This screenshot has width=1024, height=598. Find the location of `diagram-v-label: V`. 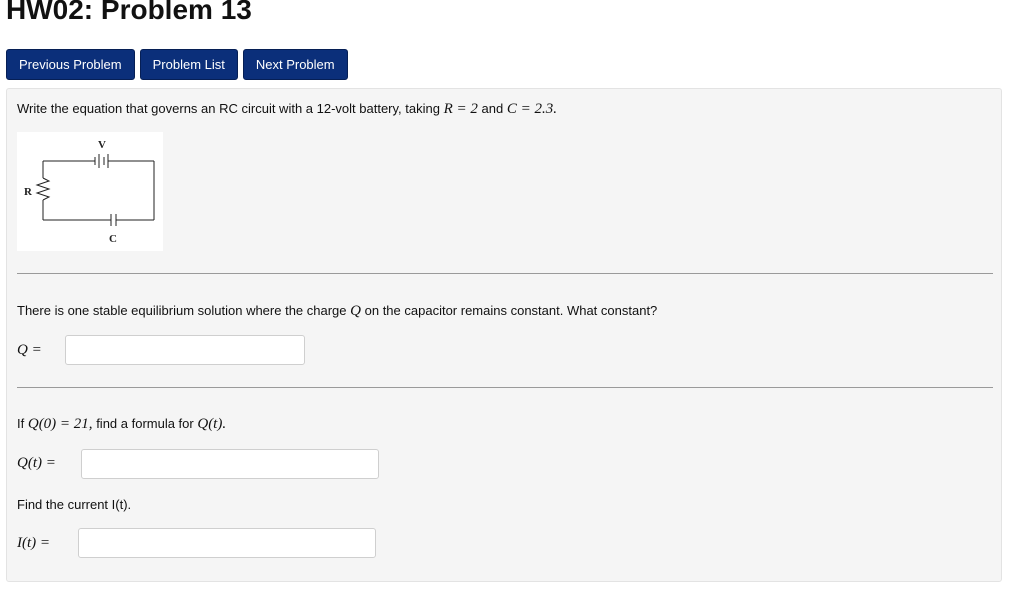

diagram-v-label: V is located at coordinates (102, 145).